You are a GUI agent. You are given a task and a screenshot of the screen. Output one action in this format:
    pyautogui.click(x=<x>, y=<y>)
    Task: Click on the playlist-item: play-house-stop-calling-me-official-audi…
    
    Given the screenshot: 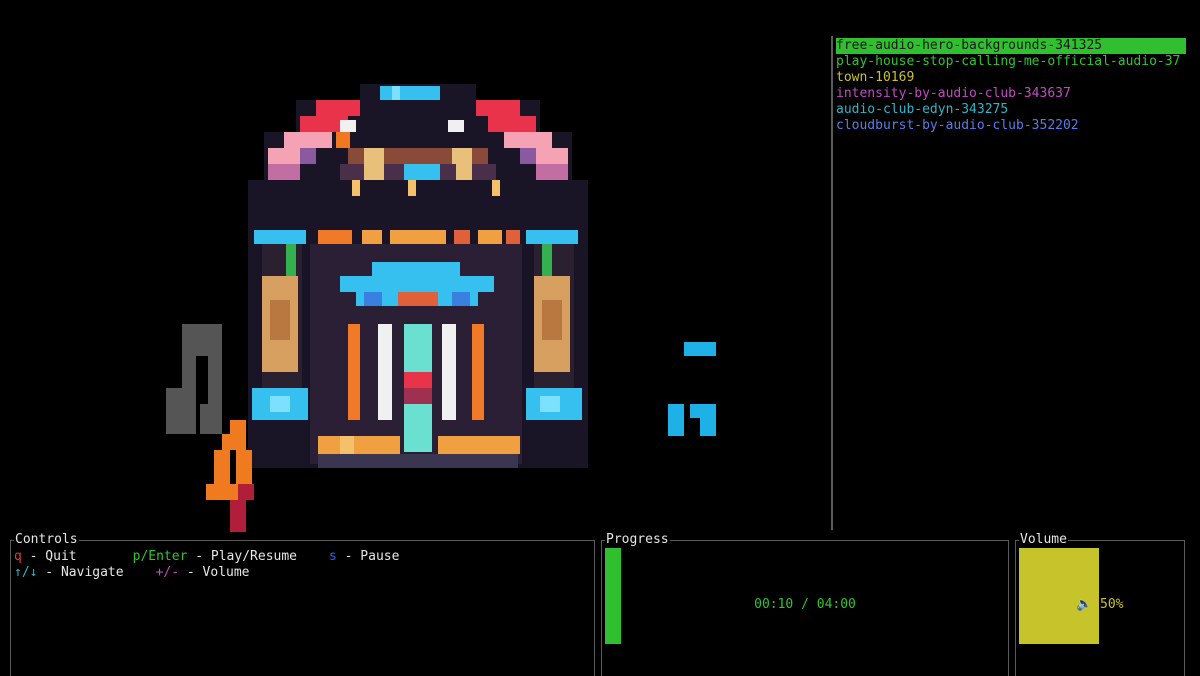 What is the action you would take?
    pyautogui.click(x=1011, y=62)
    